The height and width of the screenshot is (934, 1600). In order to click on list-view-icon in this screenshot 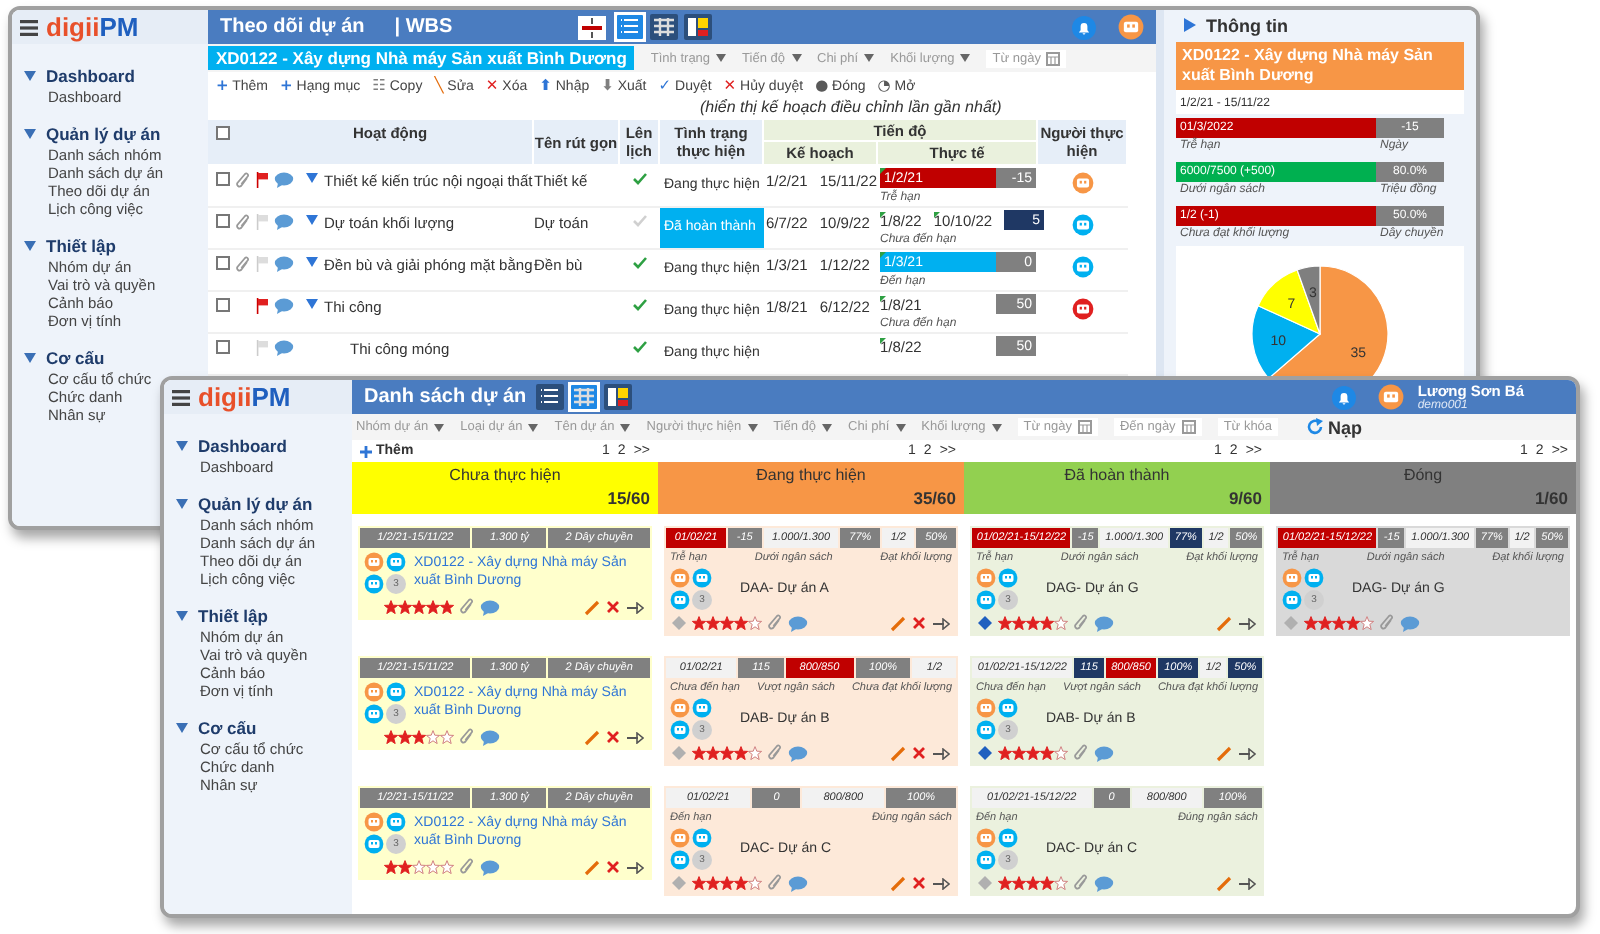, I will do `click(630, 27)`.